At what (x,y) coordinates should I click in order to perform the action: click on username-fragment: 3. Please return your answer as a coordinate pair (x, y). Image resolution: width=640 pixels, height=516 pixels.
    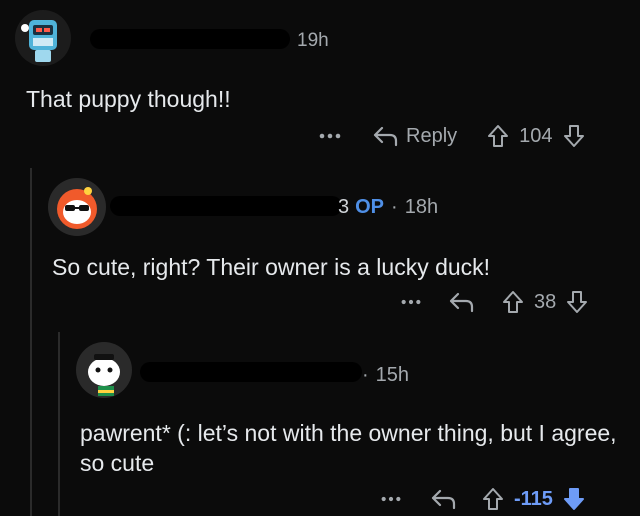
    Looking at the image, I should click on (344, 207).